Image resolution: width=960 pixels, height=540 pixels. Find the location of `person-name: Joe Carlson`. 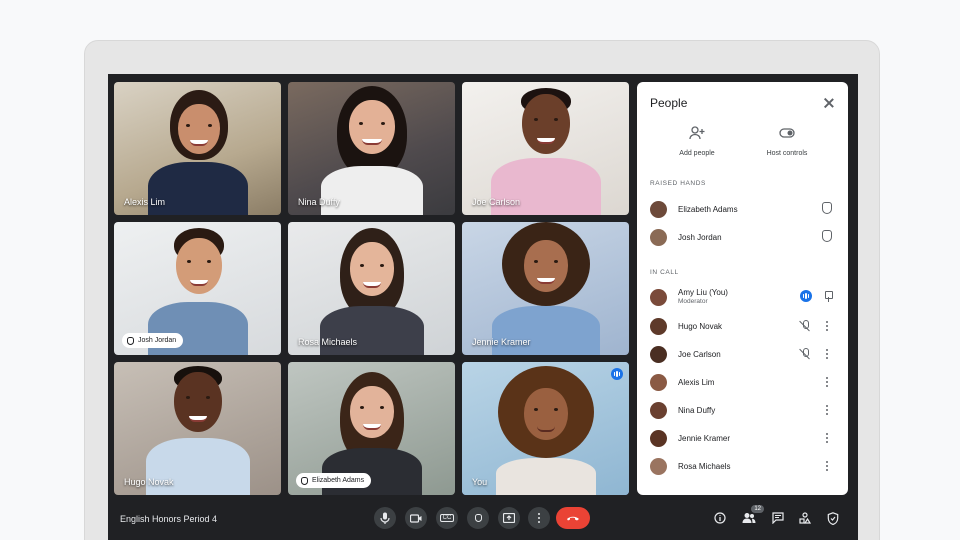

person-name: Joe Carlson is located at coordinates (699, 354).